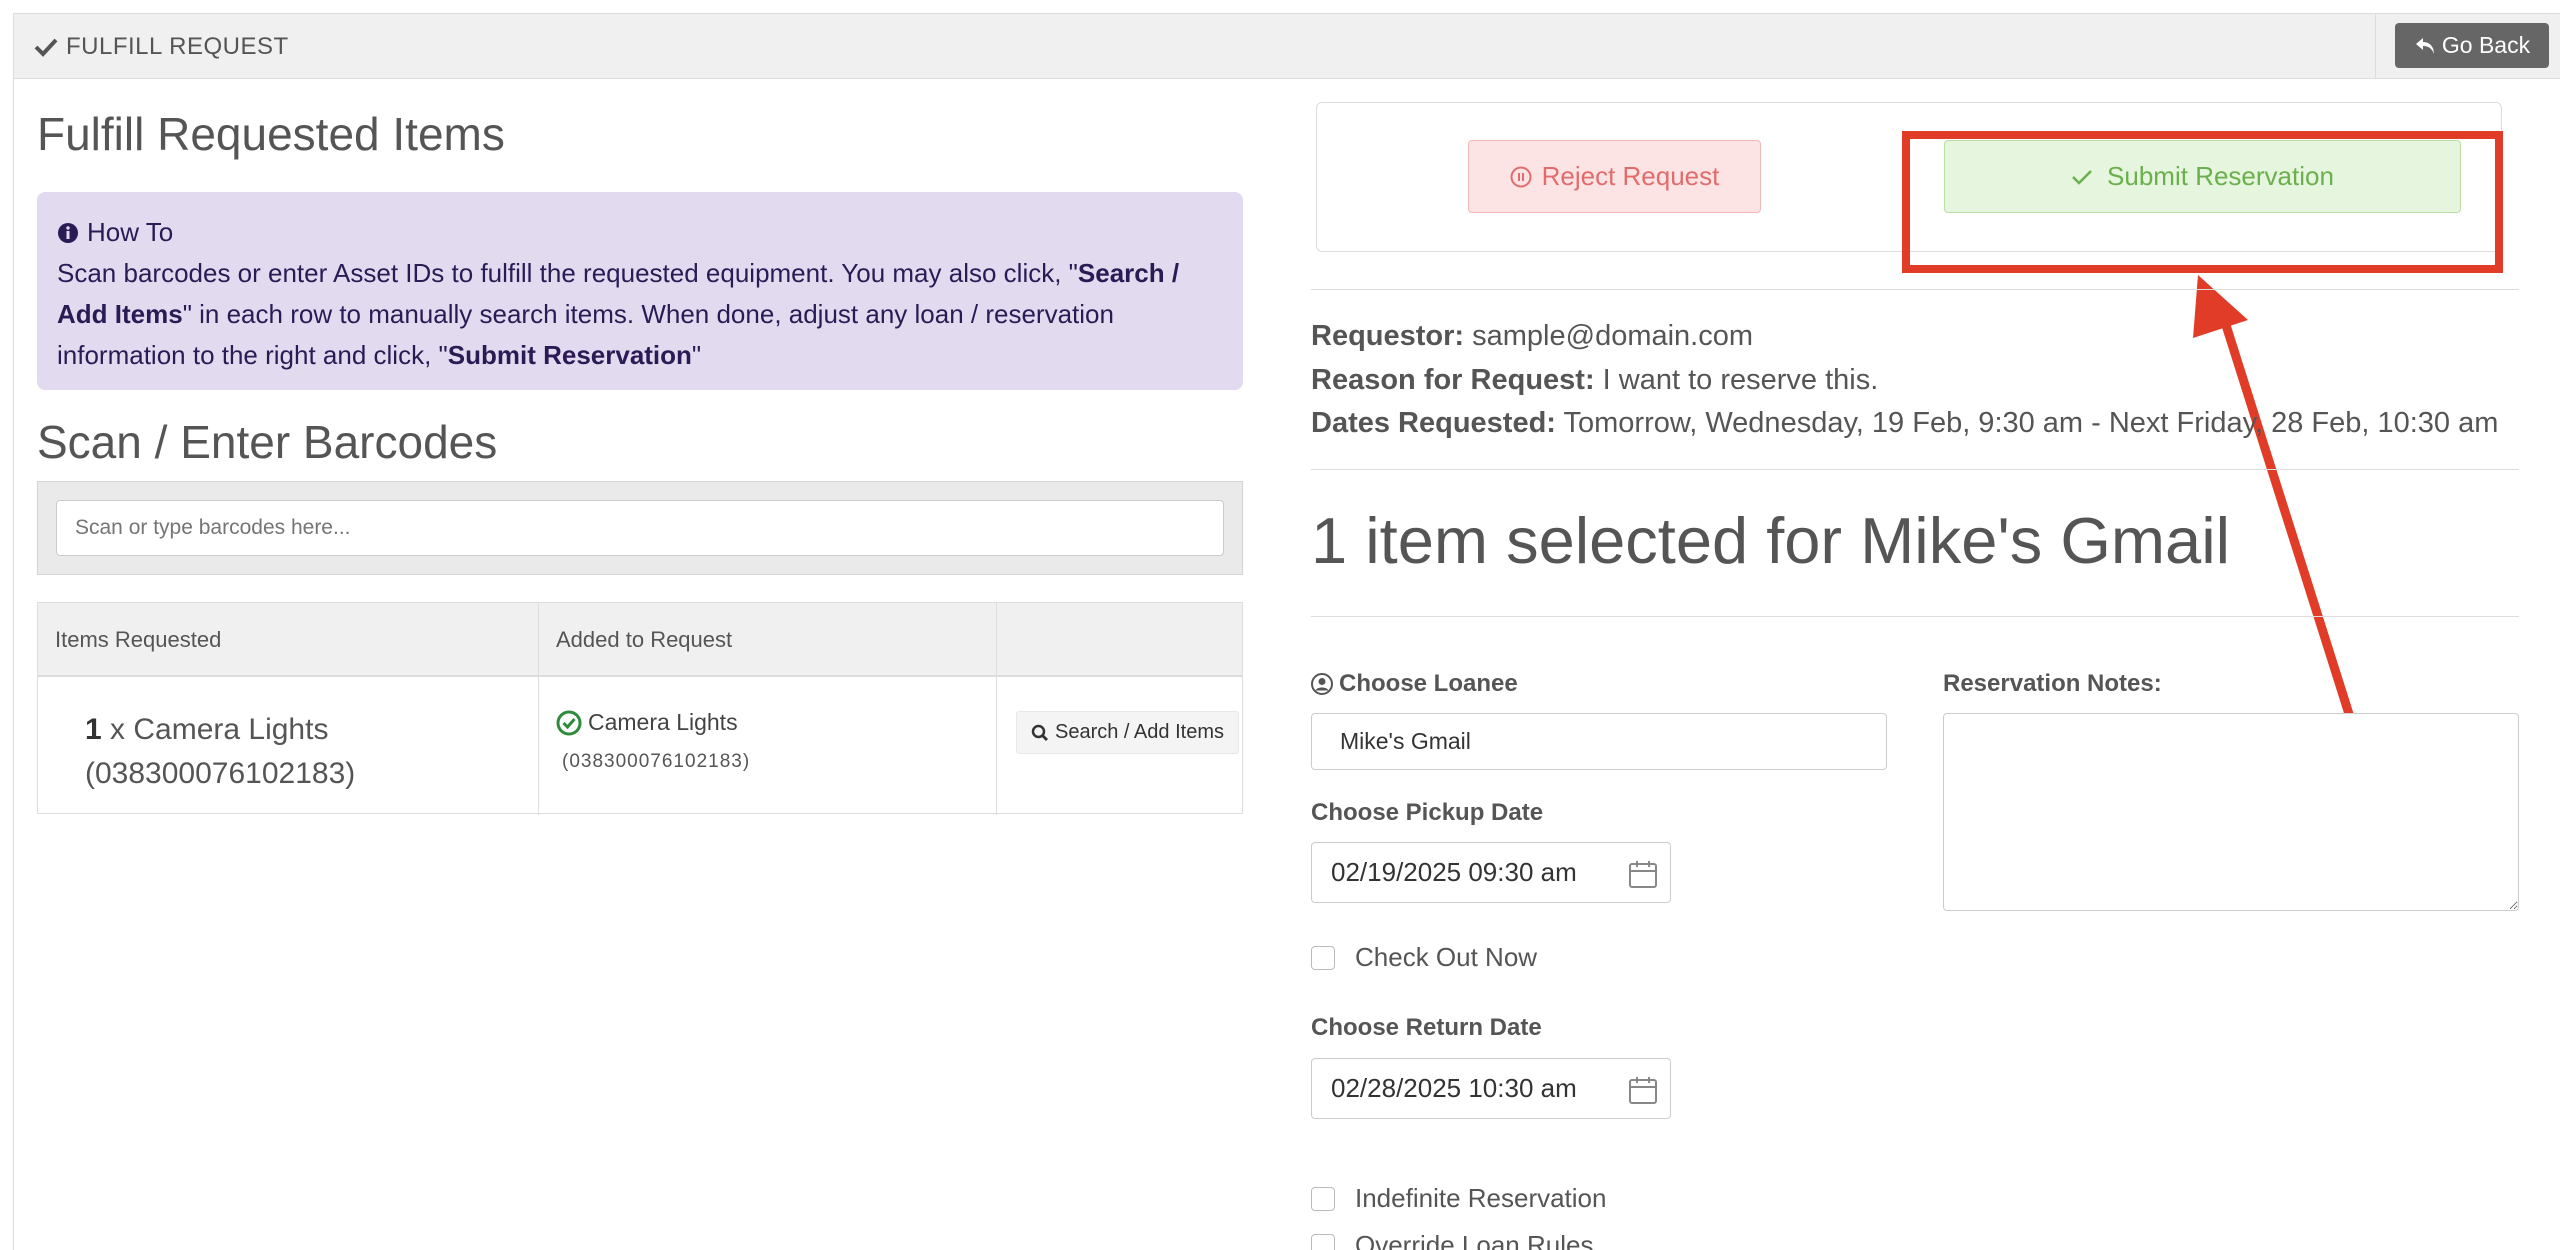 Image resolution: width=2560 pixels, height=1250 pixels. I want to click on loanee-field: Mike's Gmail, so click(1599, 741).